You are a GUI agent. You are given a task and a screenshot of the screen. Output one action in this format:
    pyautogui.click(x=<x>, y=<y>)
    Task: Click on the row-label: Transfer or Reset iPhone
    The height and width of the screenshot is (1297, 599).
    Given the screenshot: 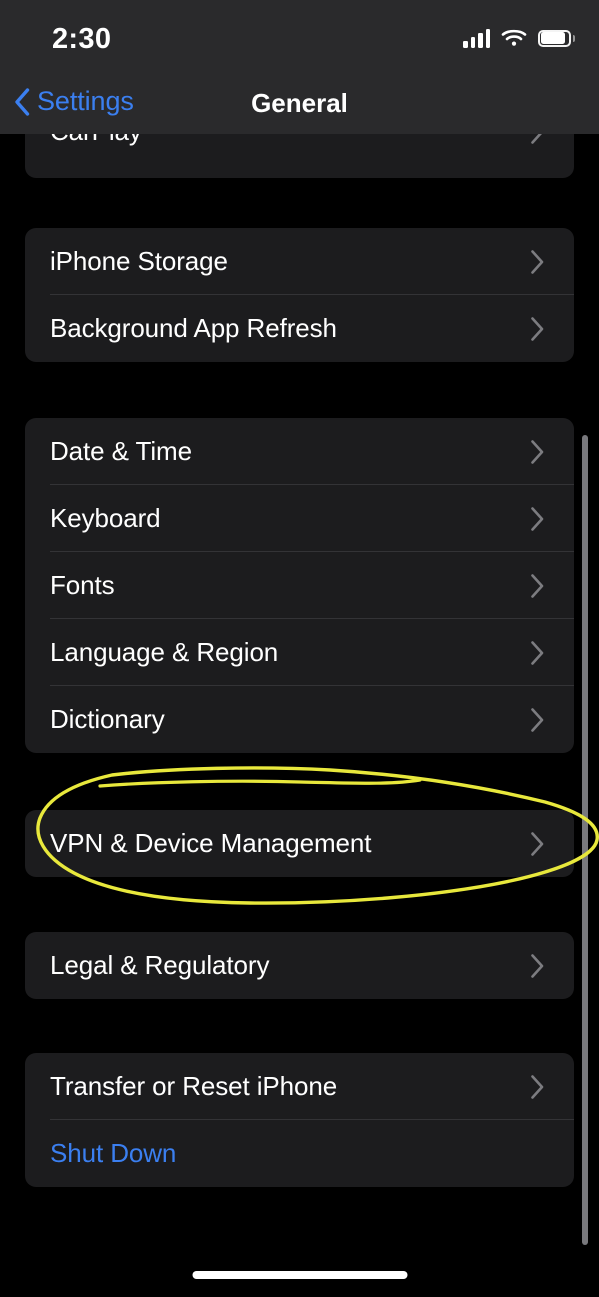 What is the action you would take?
    pyautogui.click(x=194, y=1086)
    